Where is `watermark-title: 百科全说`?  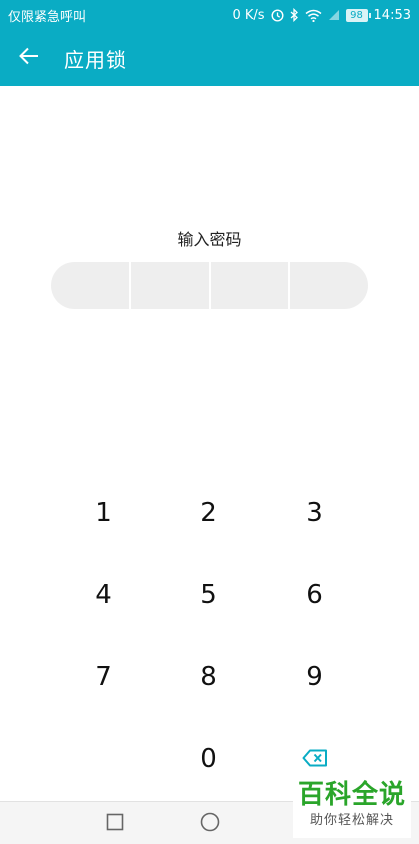 watermark-title: 百科全说 is located at coordinates (351, 795).